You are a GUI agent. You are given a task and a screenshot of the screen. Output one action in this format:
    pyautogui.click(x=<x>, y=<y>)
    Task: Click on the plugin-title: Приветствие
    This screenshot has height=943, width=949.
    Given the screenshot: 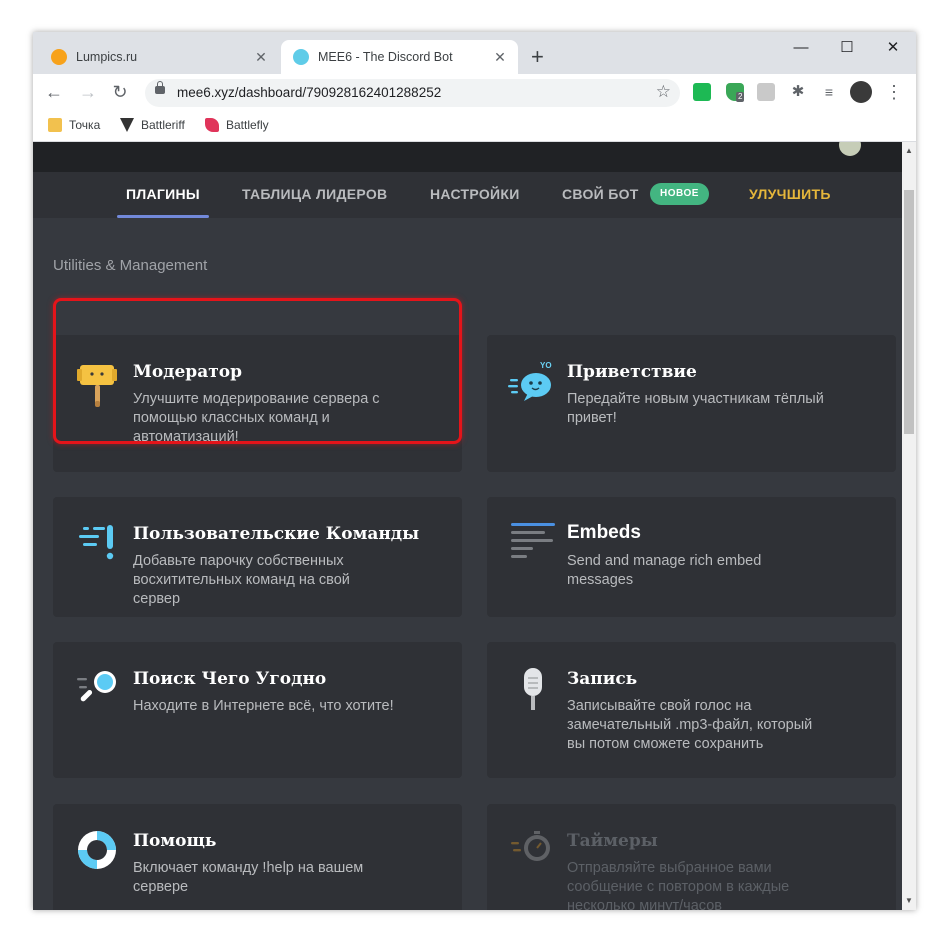 What is the action you would take?
    pyautogui.click(x=632, y=372)
    